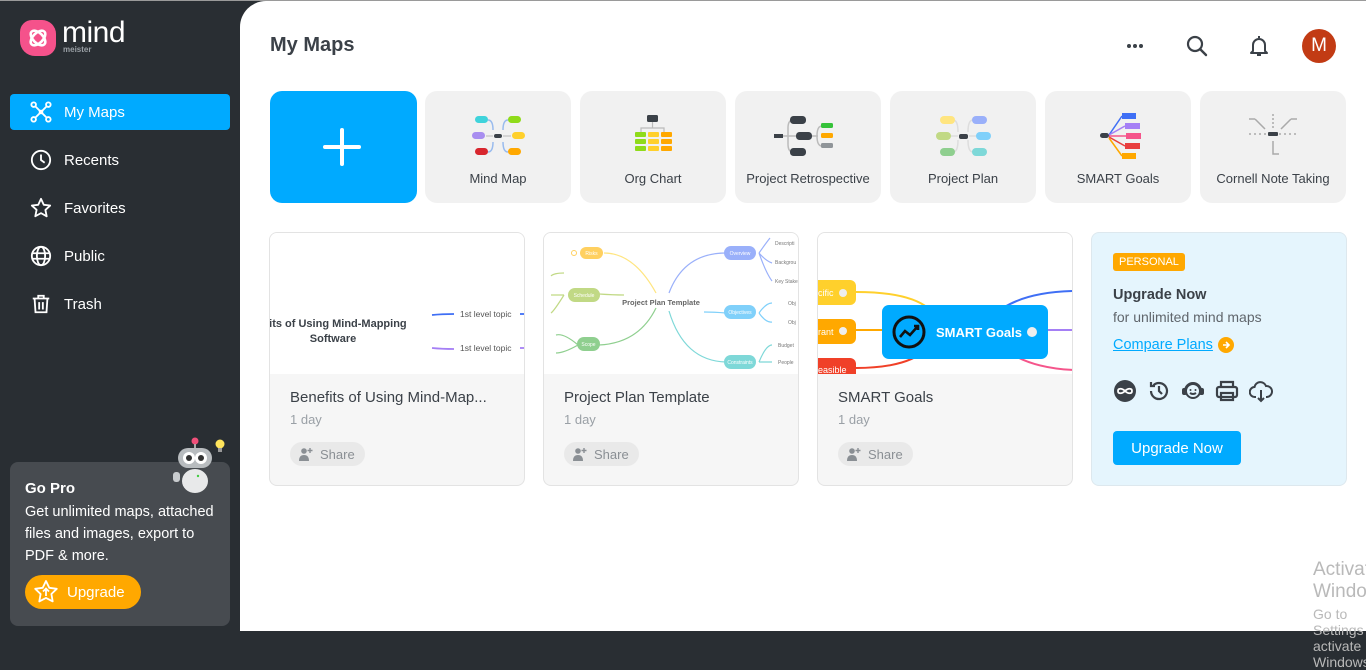  Describe the element at coordinates (1187, 317) in the screenshot. I see `promo-subtitle: for unlimited mind maps` at that location.